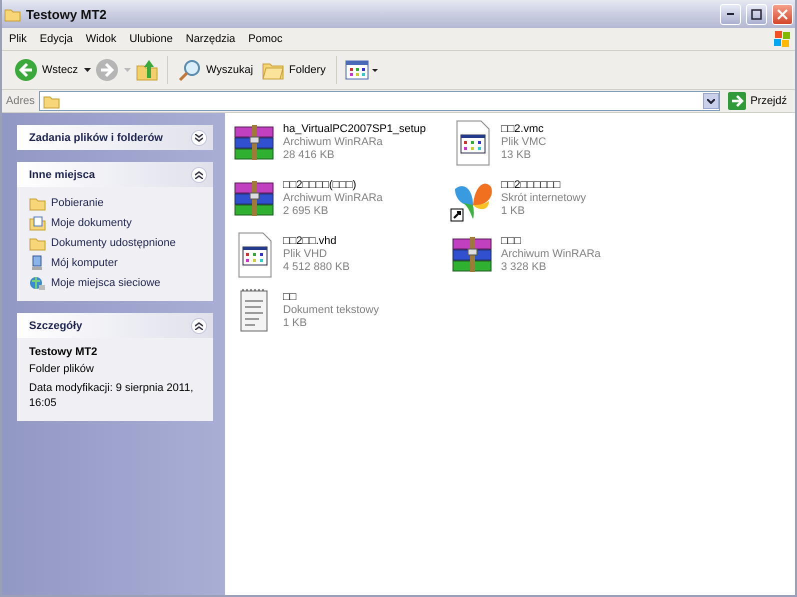 The image size is (797, 597). What do you see at coordinates (111, 395) in the screenshot?
I see `detail-modified: Data modyfikacji: 9 sierpnia 2011, 16:05` at bounding box center [111, 395].